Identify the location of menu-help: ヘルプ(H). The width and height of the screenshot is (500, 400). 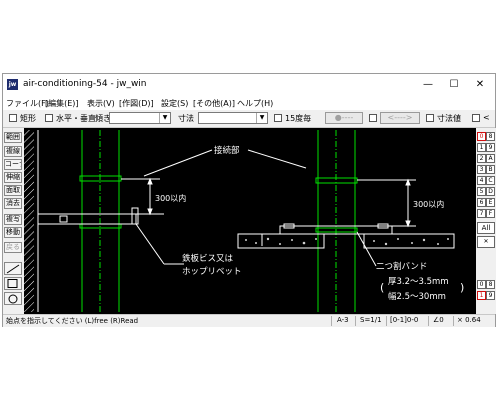
(255, 103).